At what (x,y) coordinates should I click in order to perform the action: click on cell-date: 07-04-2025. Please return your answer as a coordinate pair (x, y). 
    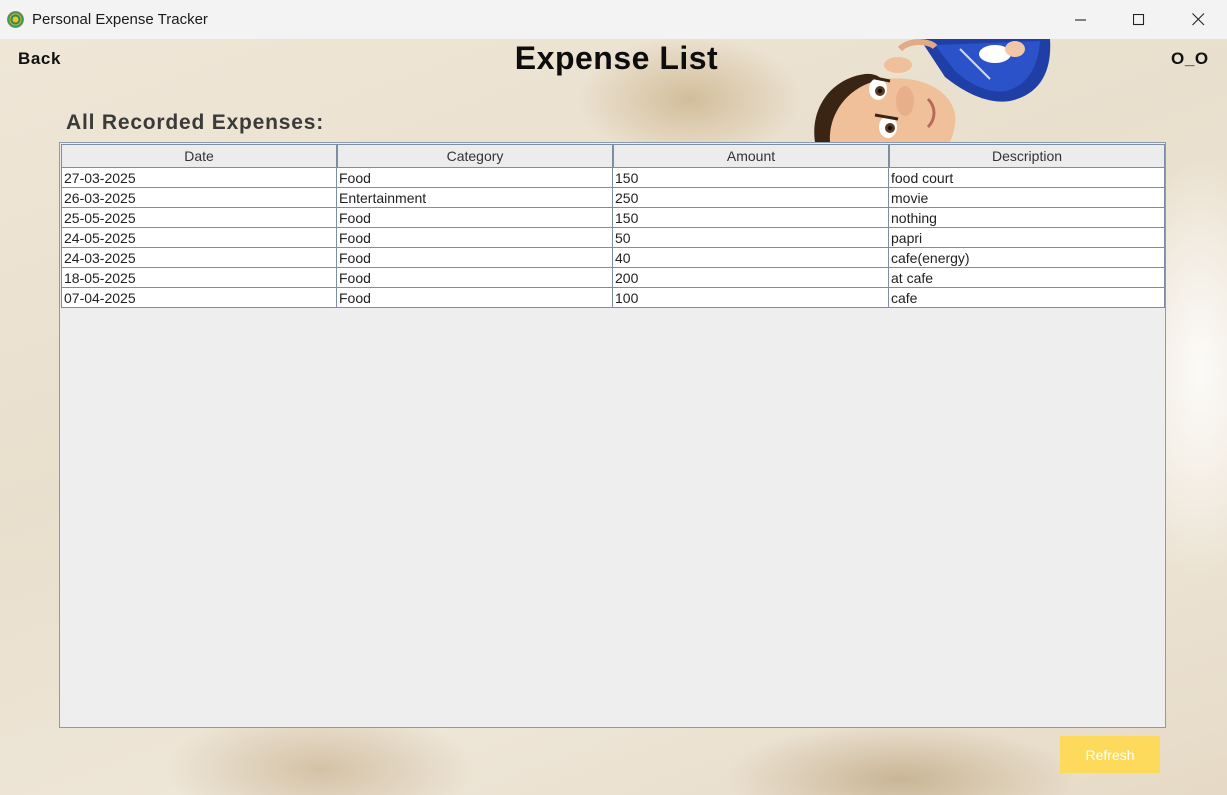
    Looking at the image, I should click on (199, 298).